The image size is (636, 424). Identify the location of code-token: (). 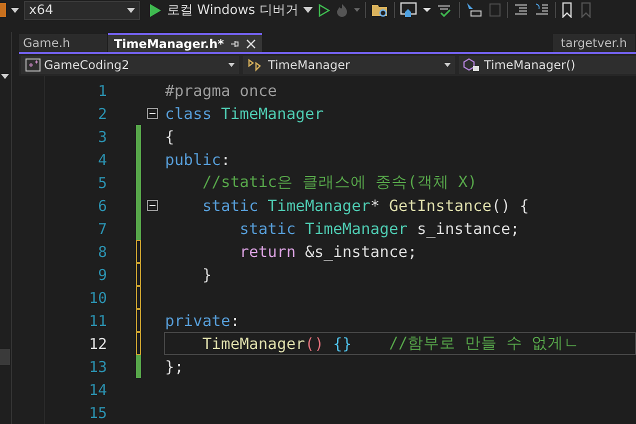
(314, 343).